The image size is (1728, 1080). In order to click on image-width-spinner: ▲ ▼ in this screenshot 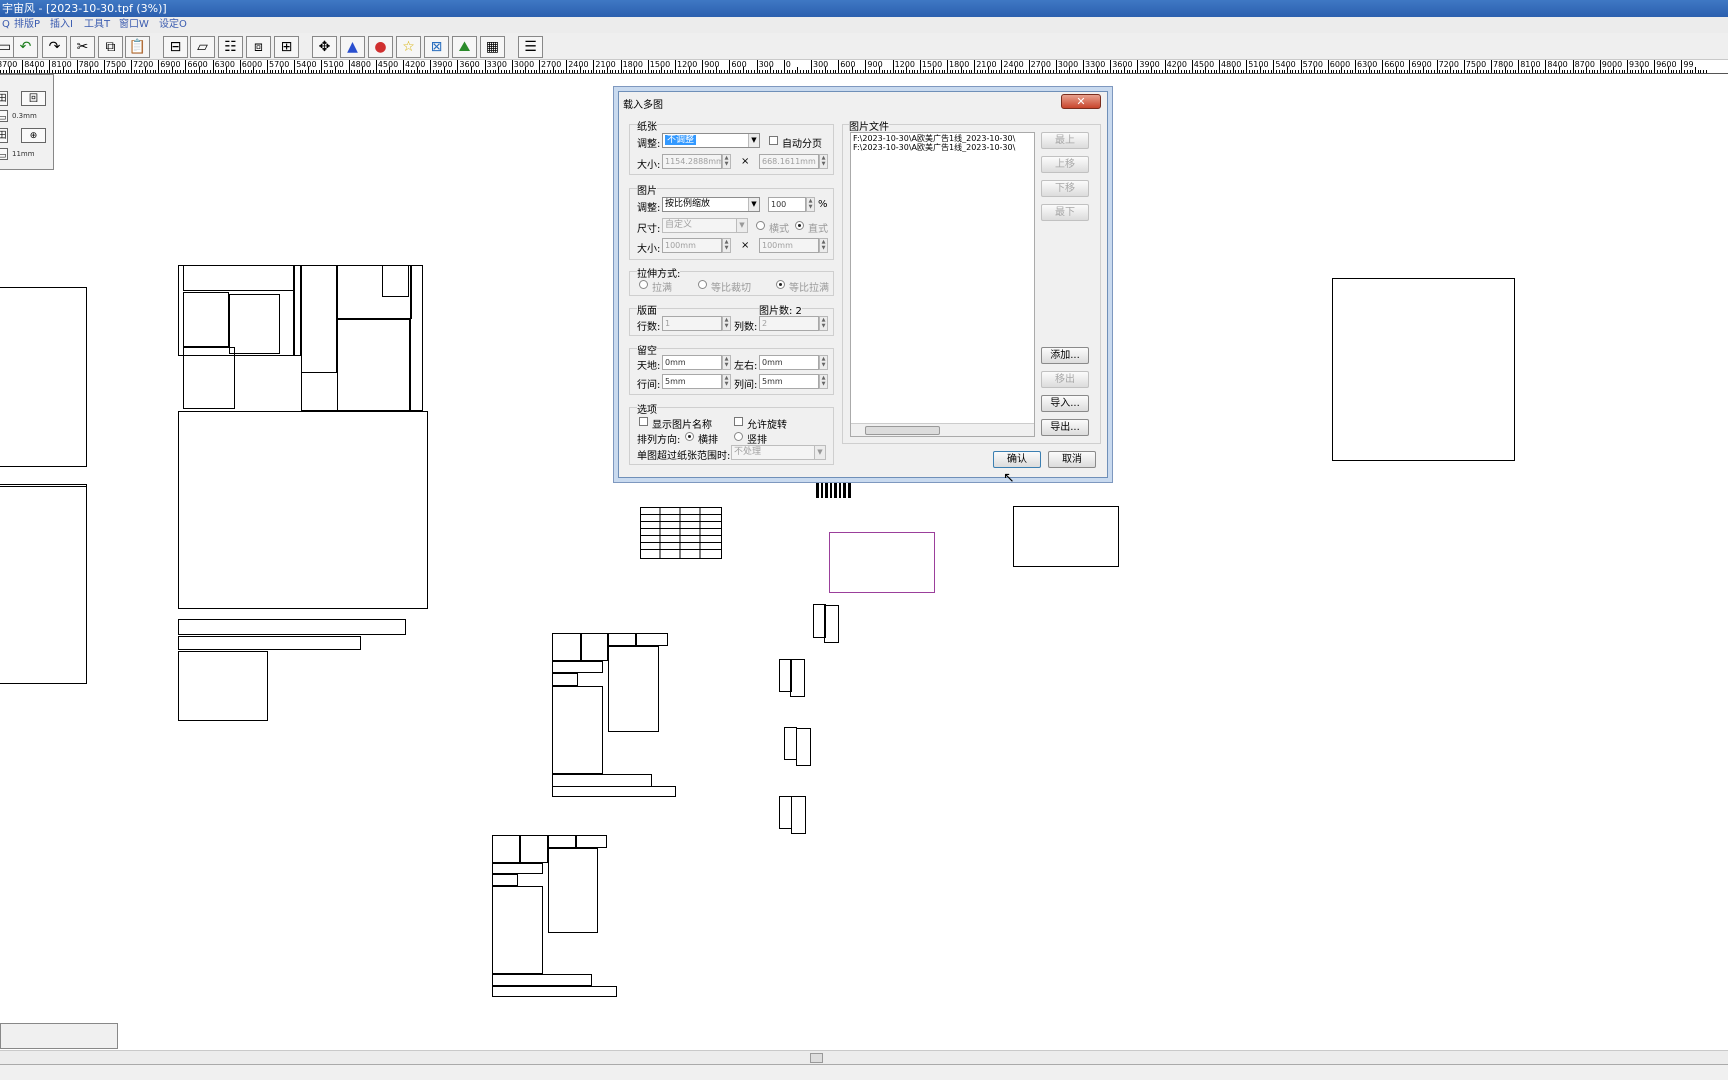, I will do `click(726, 245)`.